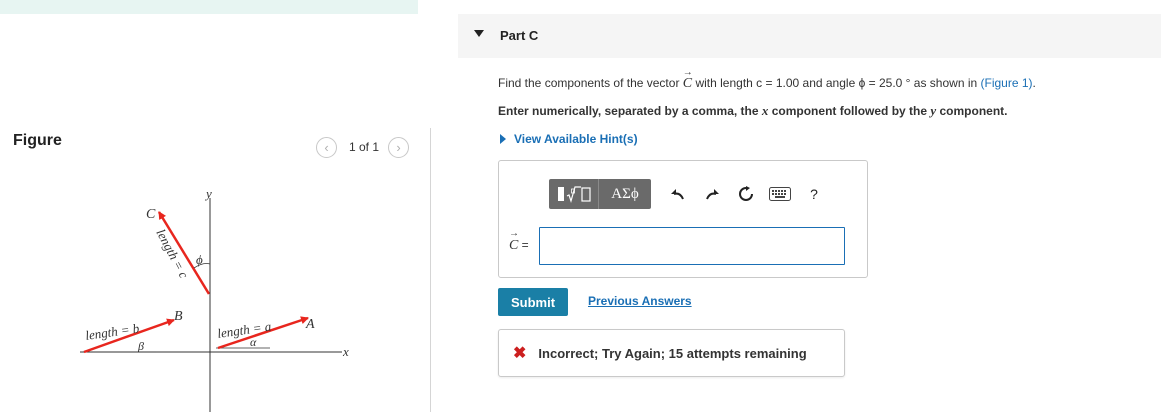 The height and width of the screenshot is (412, 1161). Describe the element at coordinates (479, 33) in the screenshot. I see `collapse-caret-icon` at that location.